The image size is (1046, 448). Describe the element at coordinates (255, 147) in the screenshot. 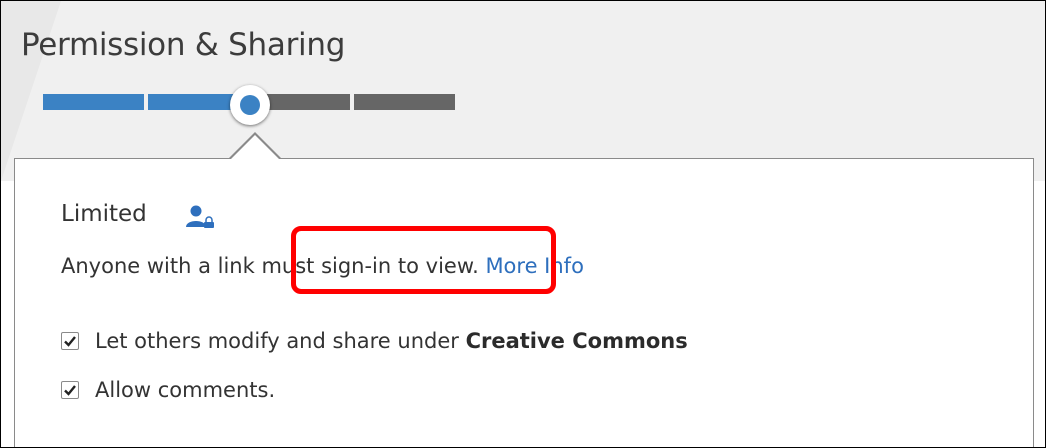

I see `panel-pointer` at that location.